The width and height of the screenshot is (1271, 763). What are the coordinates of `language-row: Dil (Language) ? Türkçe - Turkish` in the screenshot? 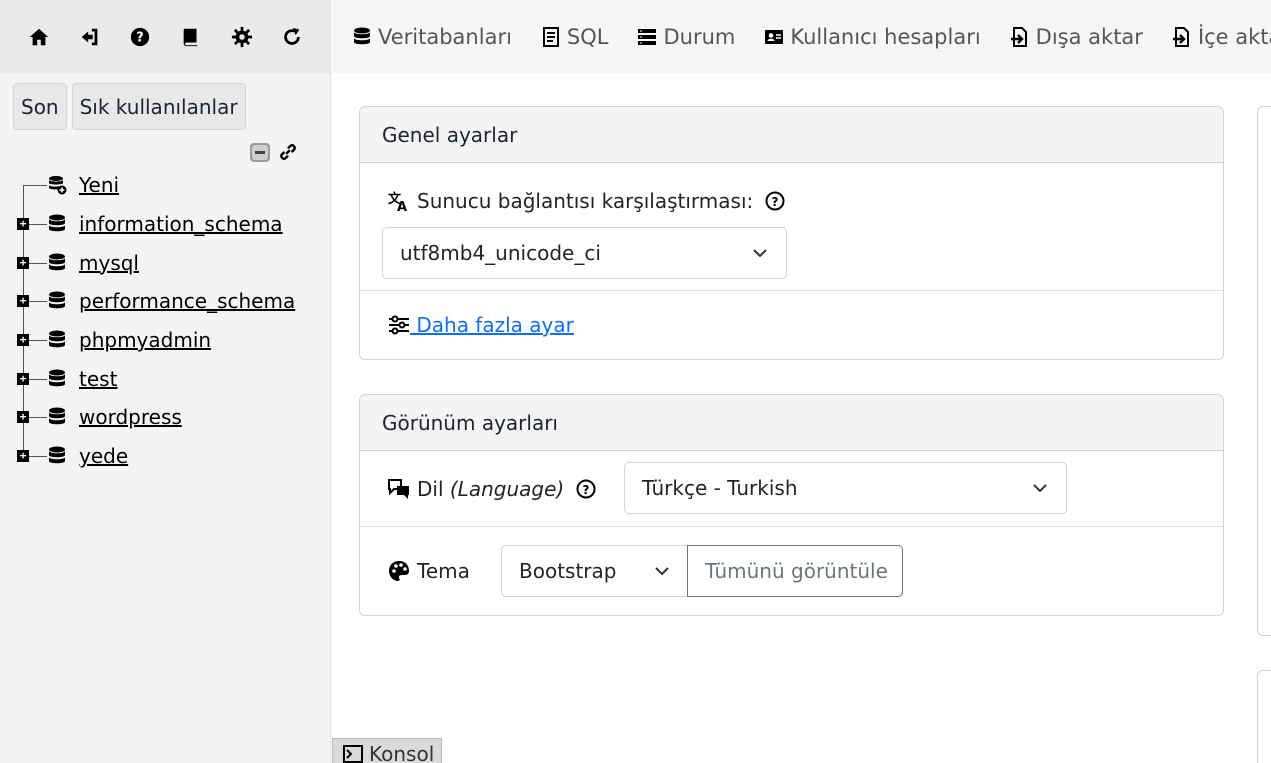 It's located at (791, 489).